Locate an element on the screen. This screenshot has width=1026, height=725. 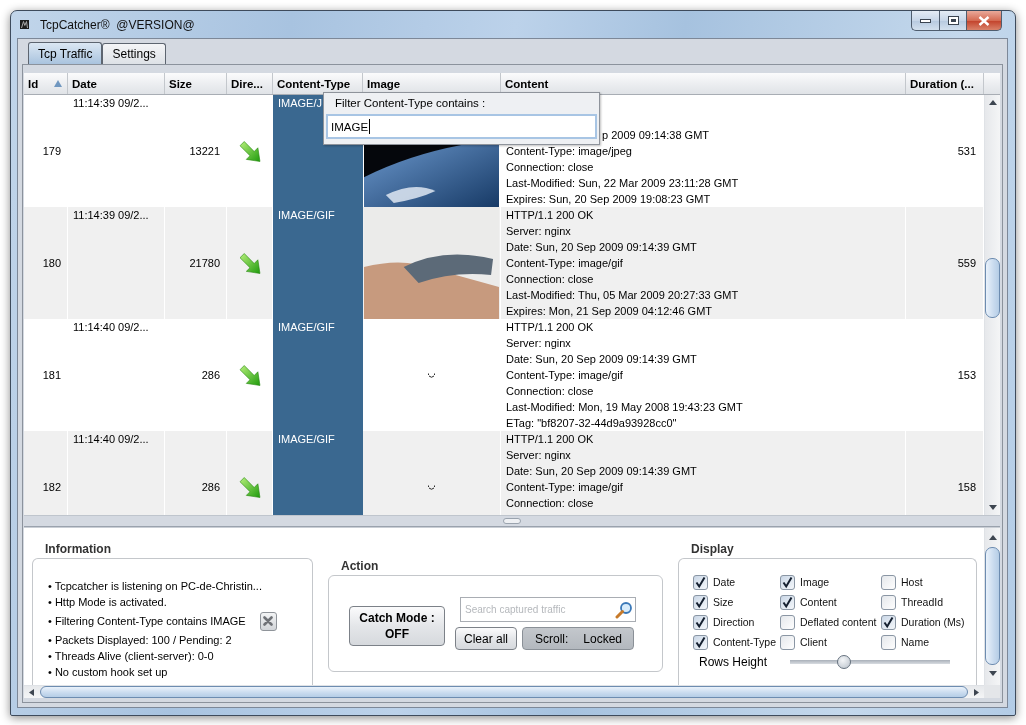
app-logo-icon is located at coordinates (24, 24).